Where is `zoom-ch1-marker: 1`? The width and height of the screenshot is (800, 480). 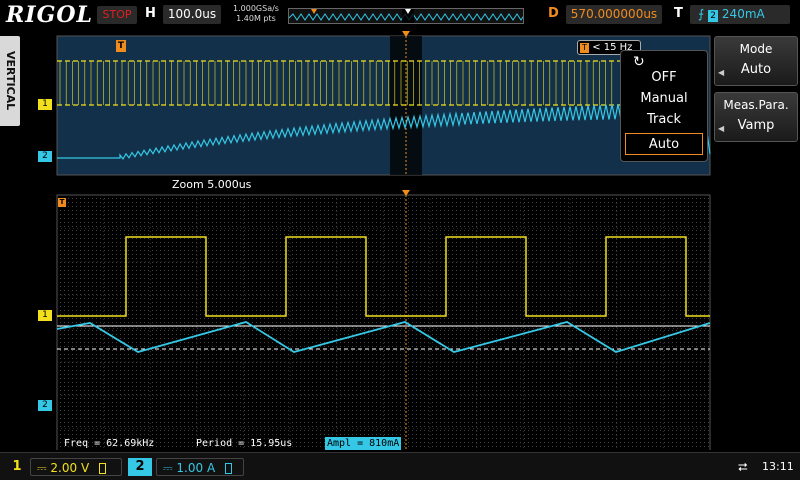 zoom-ch1-marker: 1 is located at coordinates (45, 315).